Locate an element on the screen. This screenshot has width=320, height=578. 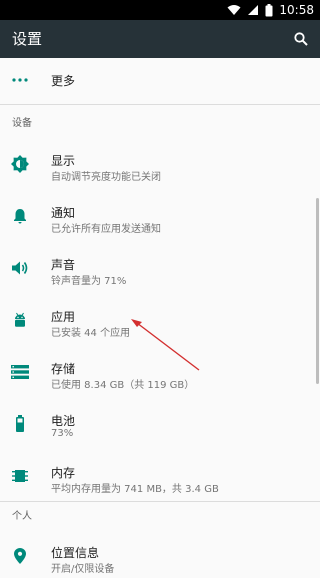
settings-item-summary: 铃声音量为 71% is located at coordinates (89, 281).